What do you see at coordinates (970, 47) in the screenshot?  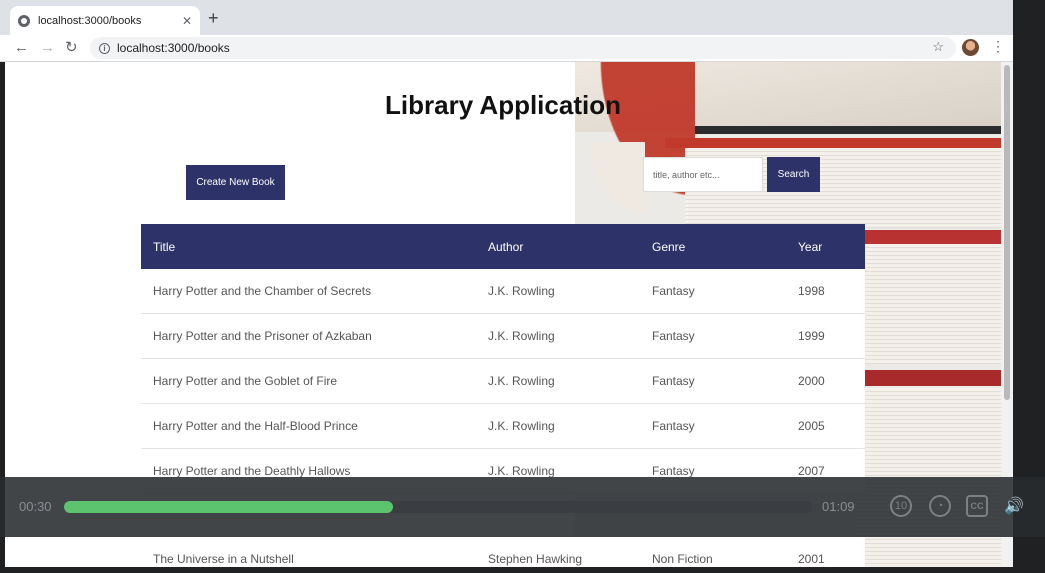 I see `profile-avatar` at bounding box center [970, 47].